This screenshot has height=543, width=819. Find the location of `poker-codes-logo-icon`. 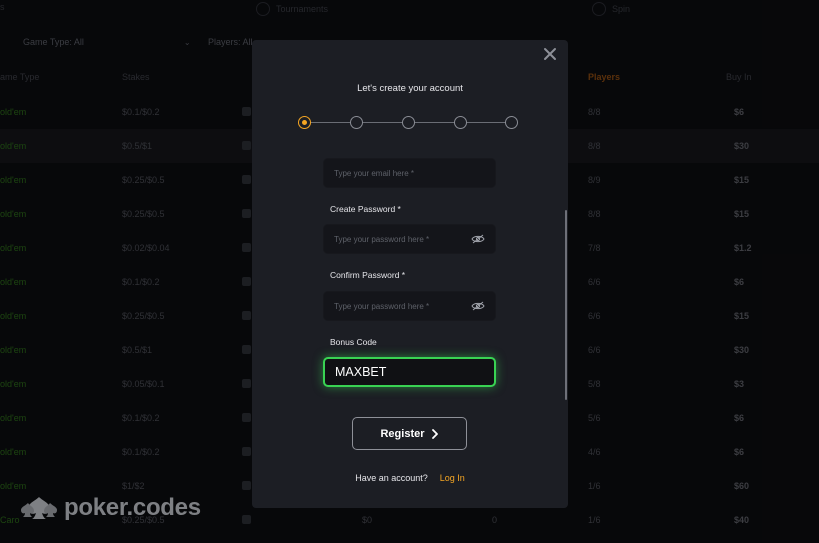

poker-codes-logo-icon is located at coordinates (39, 508).